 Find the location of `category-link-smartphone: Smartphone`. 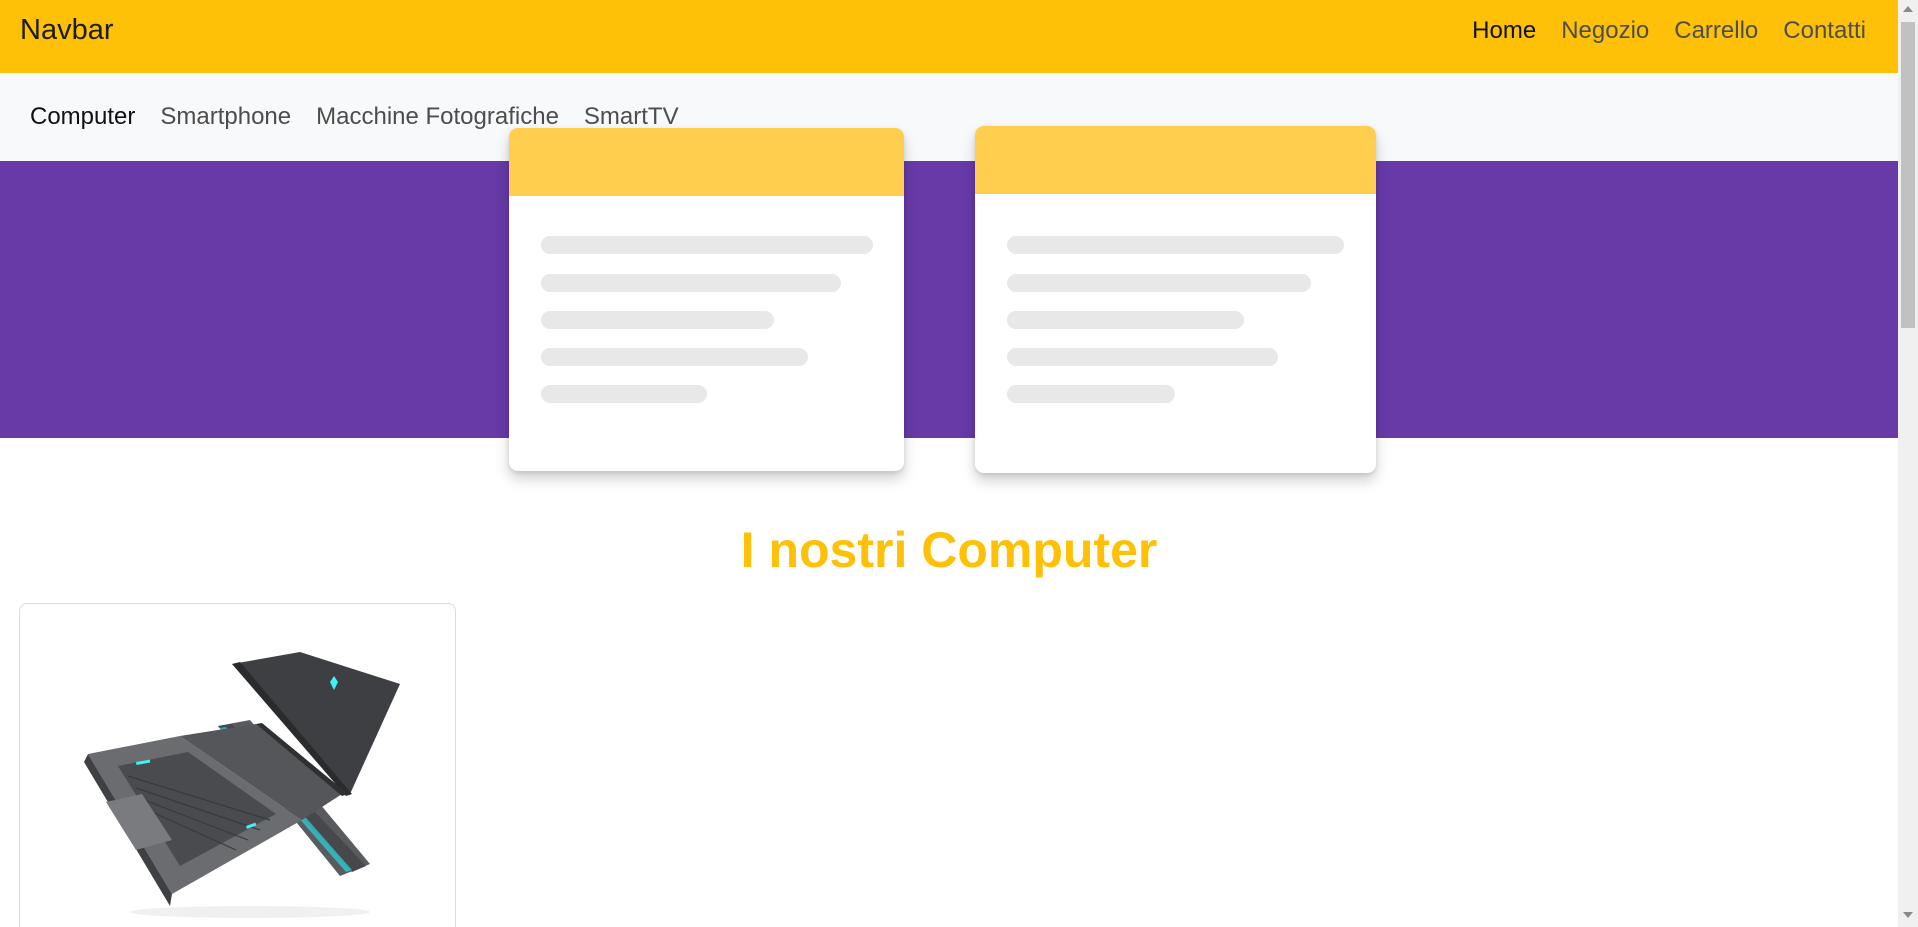

category-link-smartphone: Smartphone is located at coordinates (225, 117).